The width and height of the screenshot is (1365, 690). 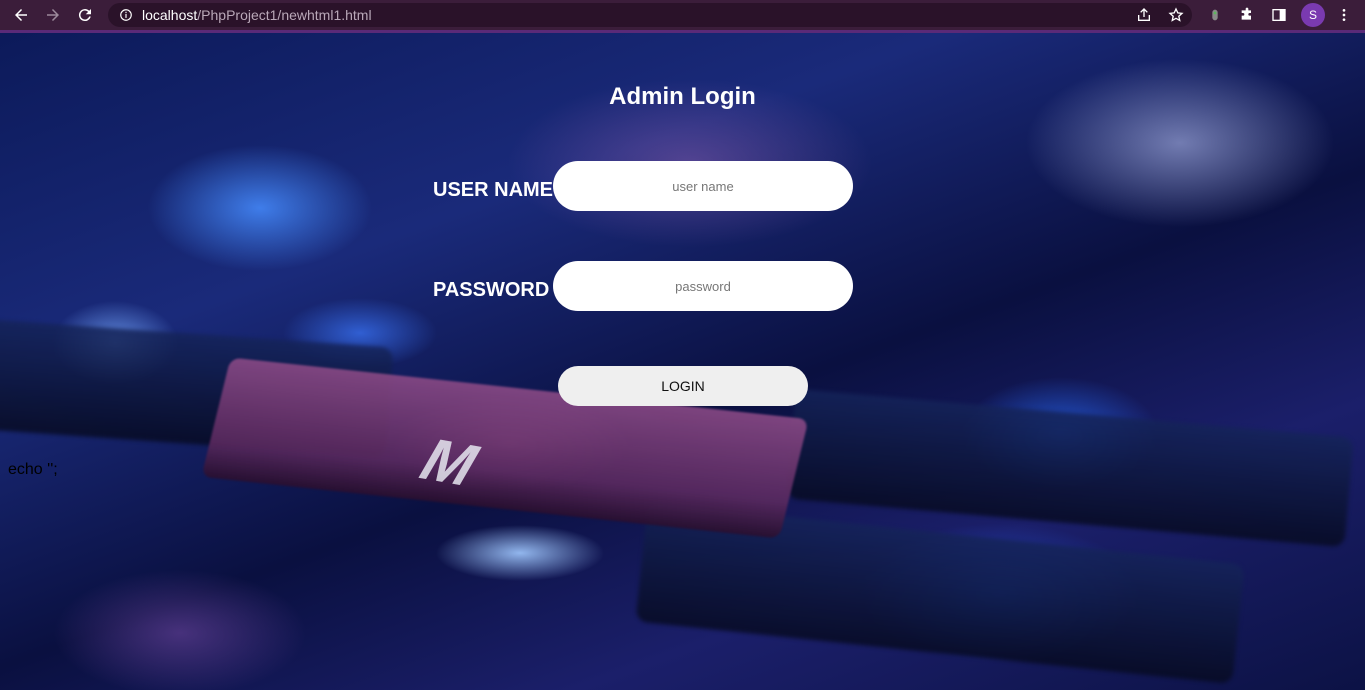 I want to click on username-input, so click(x=703, y=186).